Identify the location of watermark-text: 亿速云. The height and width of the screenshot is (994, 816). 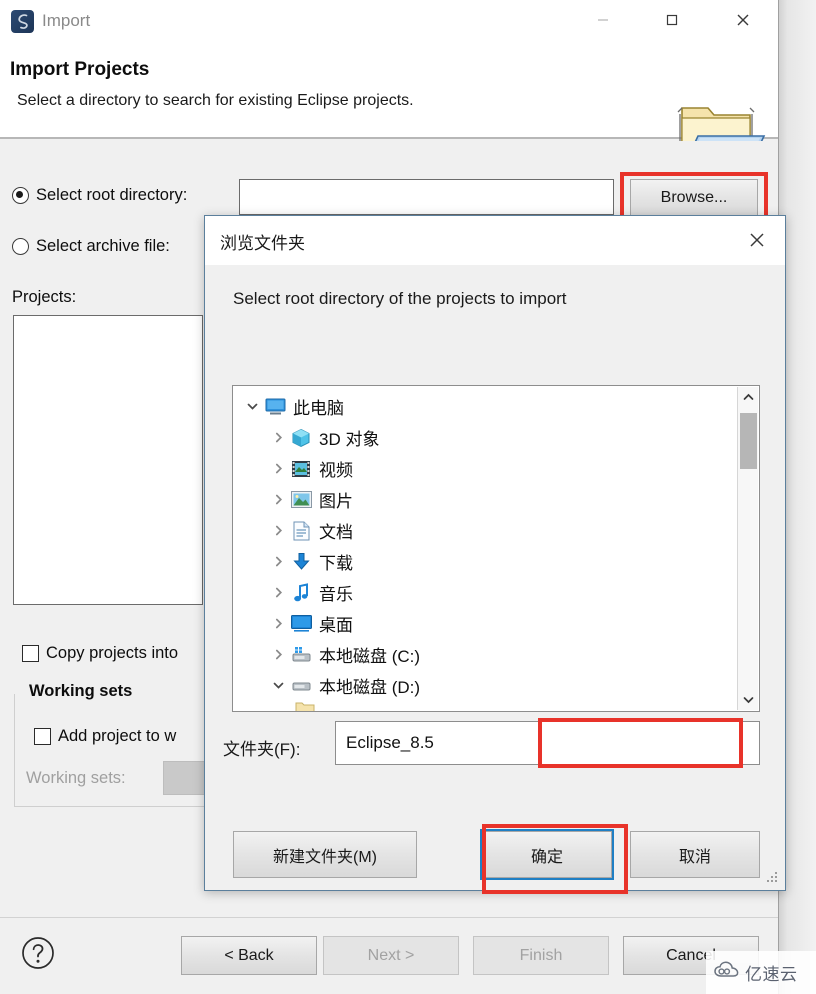
(771, 974).